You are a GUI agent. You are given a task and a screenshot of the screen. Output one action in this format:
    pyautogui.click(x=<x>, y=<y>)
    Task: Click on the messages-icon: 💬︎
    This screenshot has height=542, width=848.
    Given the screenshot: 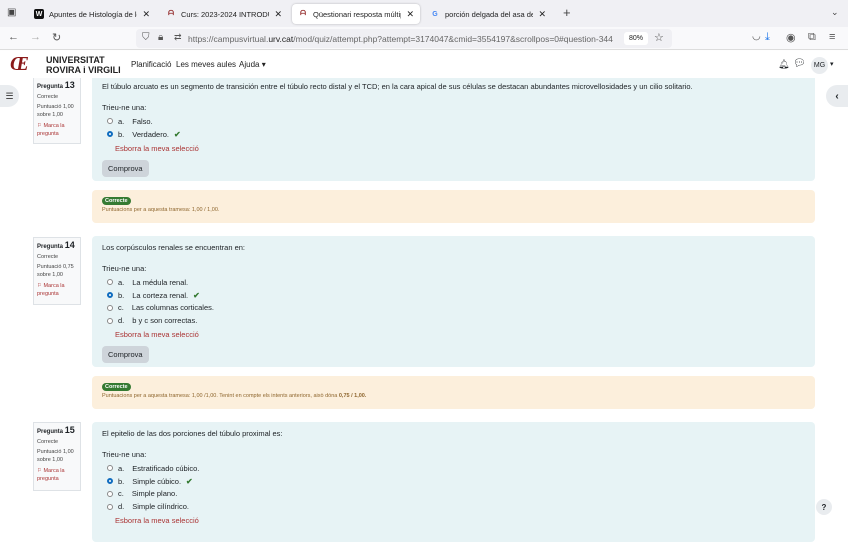 What is the action you would take?
    pyautogui.click(x=799, y=63)
    